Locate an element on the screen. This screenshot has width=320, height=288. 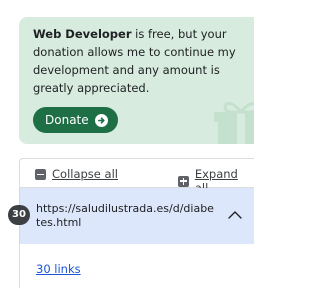
chevron-up-icon is located at coordinates (235, 215).